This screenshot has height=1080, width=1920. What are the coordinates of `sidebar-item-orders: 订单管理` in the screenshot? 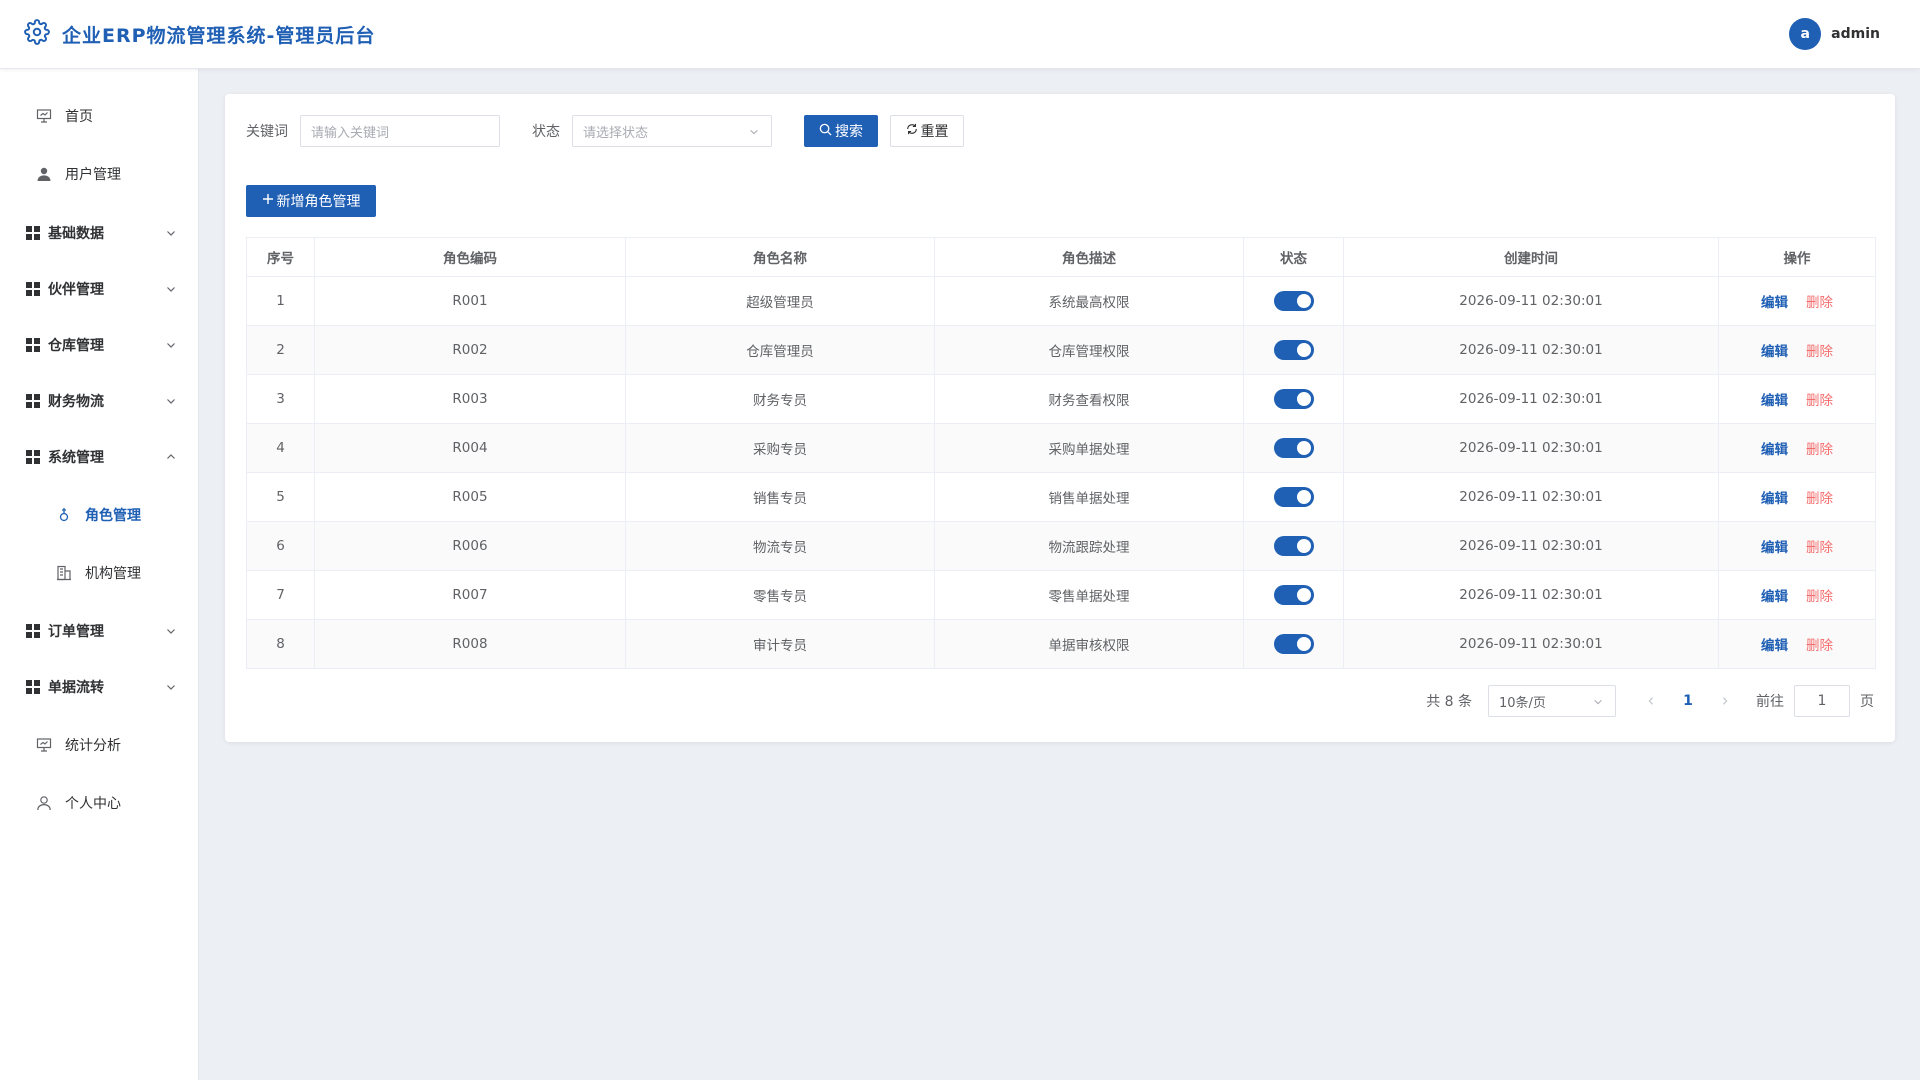 It's located at (99, 631).